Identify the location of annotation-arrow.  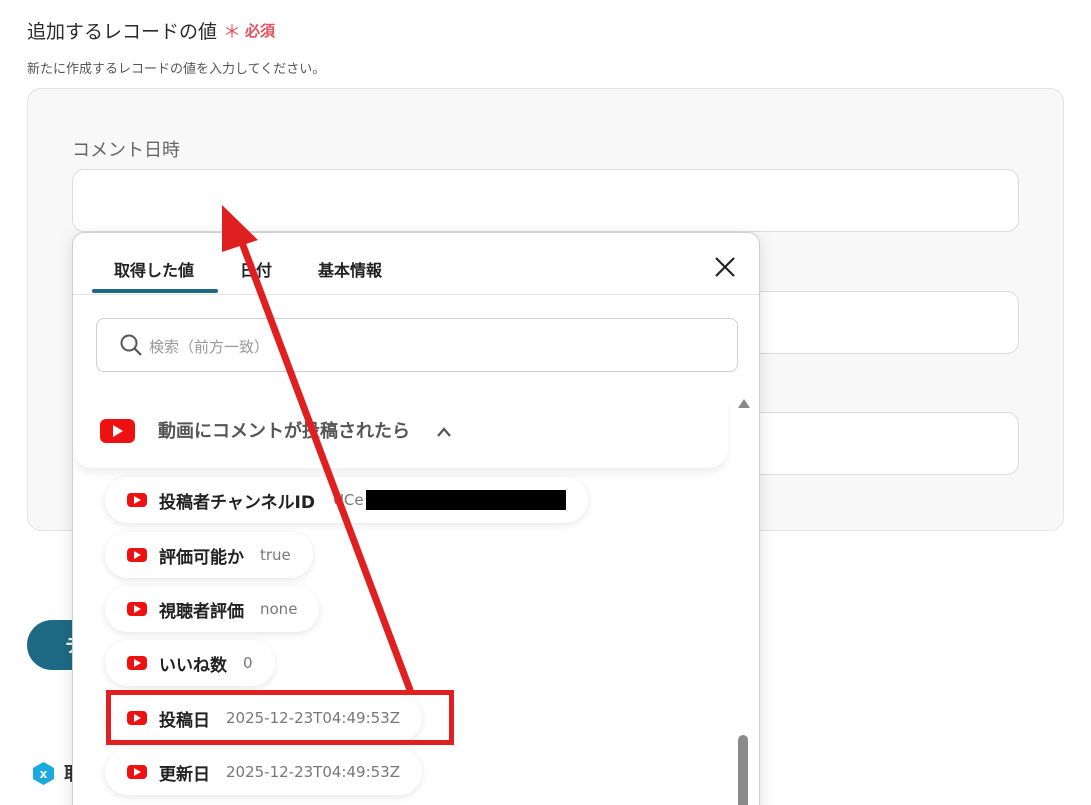
(318, 449).